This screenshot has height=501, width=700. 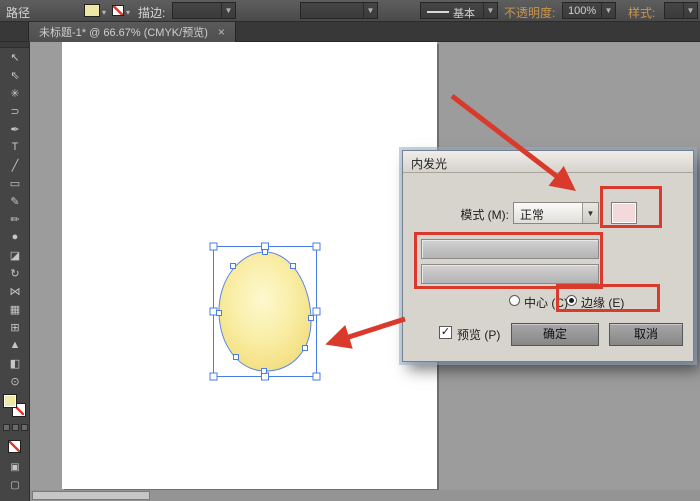 I want to click on pen-tool: ✒, so click(x=15, y=129).